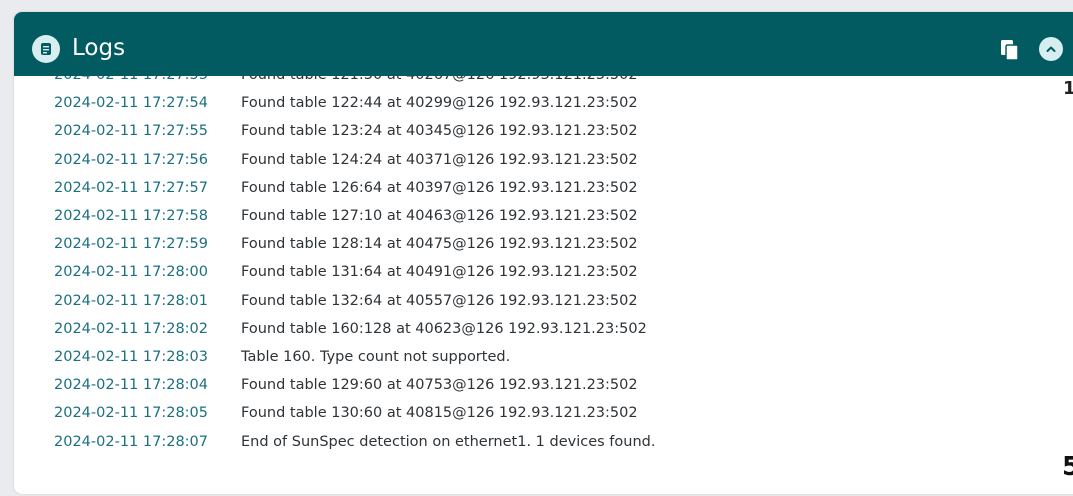 This screenshot has width=1073, height=496. What do you see at coordinates (46, 49) in the screenshot?
I see `log-document-icon` at bounding box center [46, 49].